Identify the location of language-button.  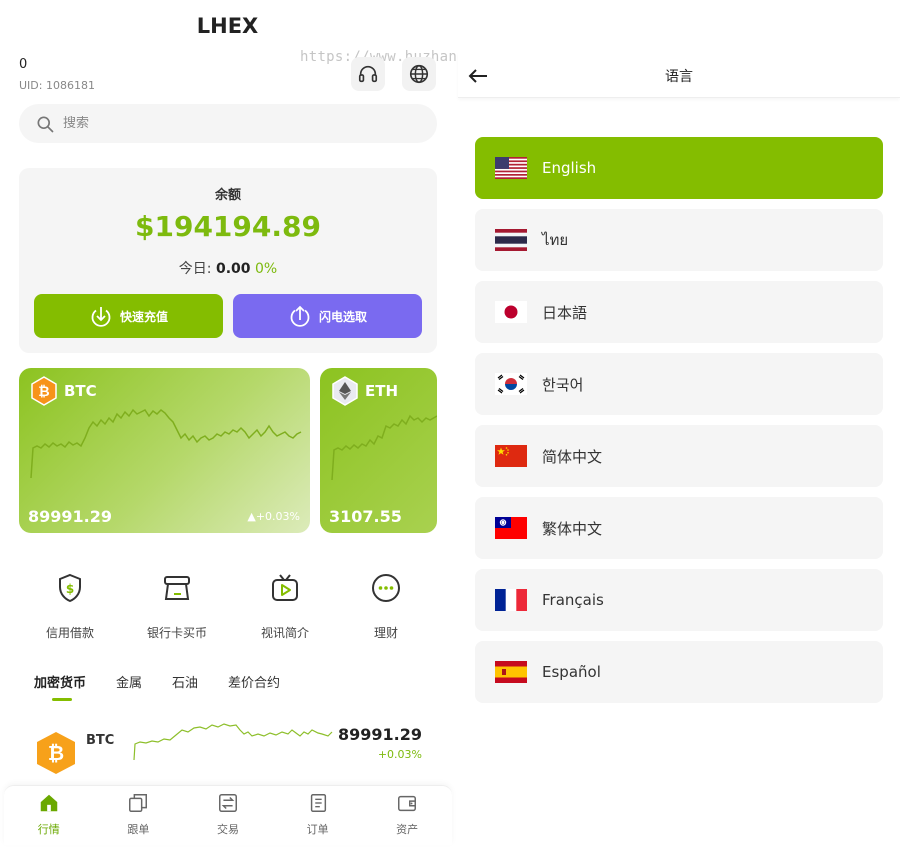
(419, 74).